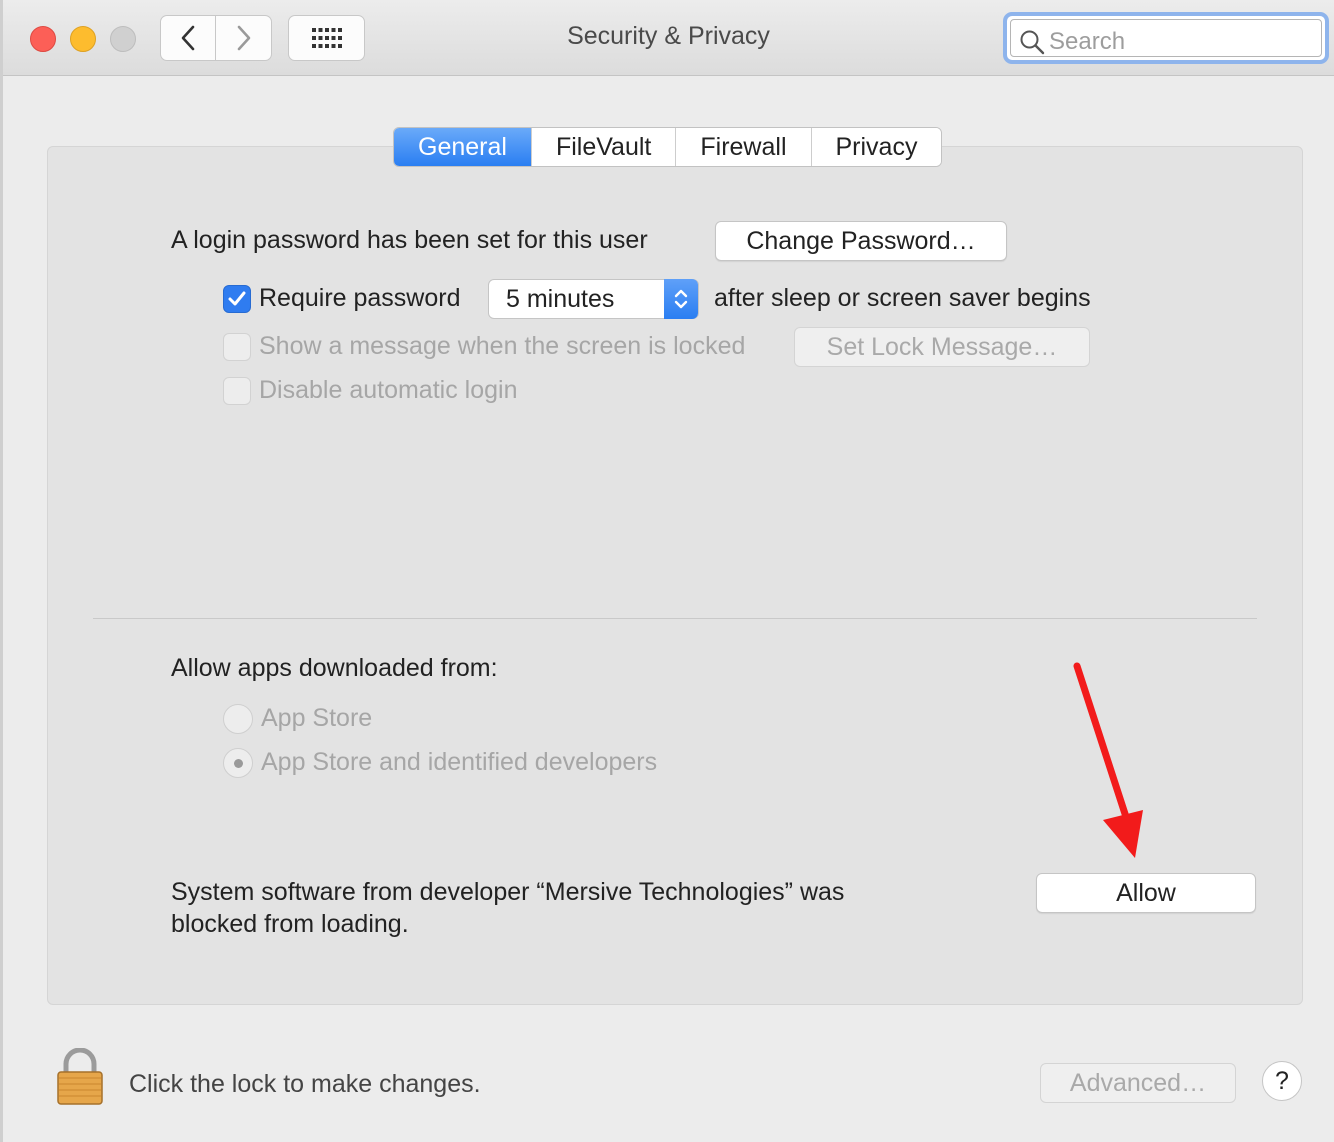 The height and width of the screenshot is (1142, 1334). What do you see at coordinates (237, 391) in the screenshot?
I see `disable-auto-login-checkbox` at bounding box center [237, 391].